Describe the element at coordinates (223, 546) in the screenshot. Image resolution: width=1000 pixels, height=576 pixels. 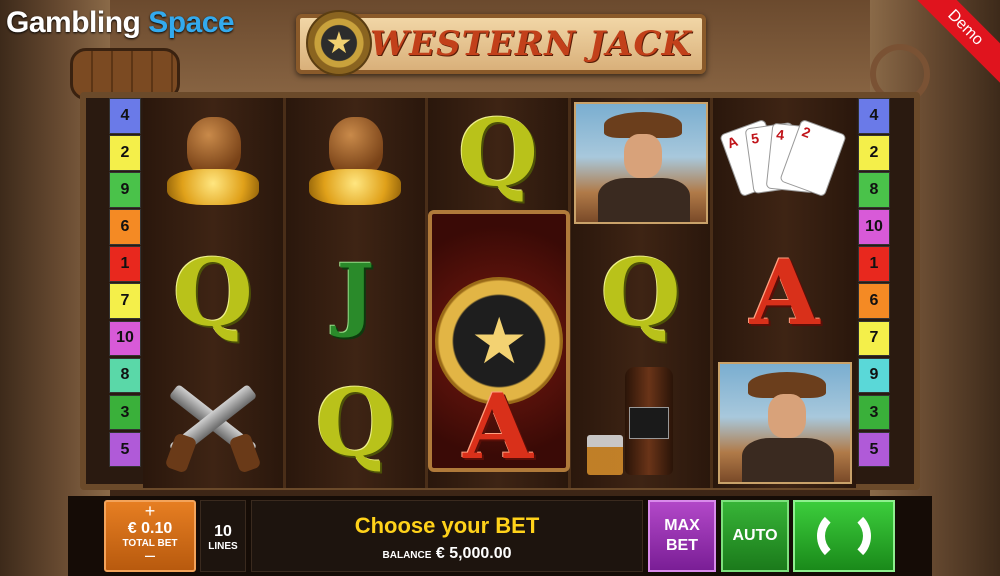
I see `lines-label: LINES` at that location.